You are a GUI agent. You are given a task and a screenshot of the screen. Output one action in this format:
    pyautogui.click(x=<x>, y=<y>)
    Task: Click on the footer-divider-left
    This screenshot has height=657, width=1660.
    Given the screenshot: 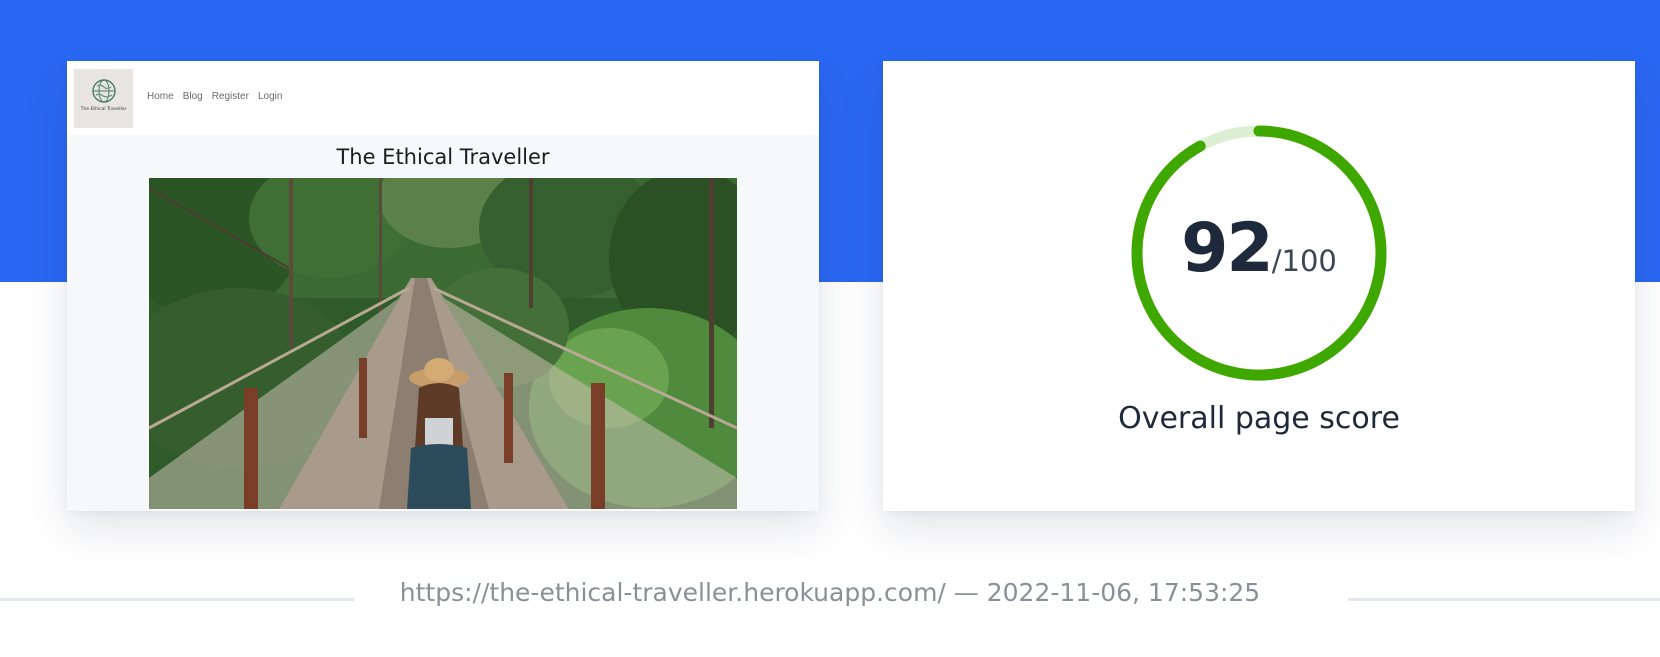 What is the action you would take?
    pyautogui.click(x=177, y=599)
    